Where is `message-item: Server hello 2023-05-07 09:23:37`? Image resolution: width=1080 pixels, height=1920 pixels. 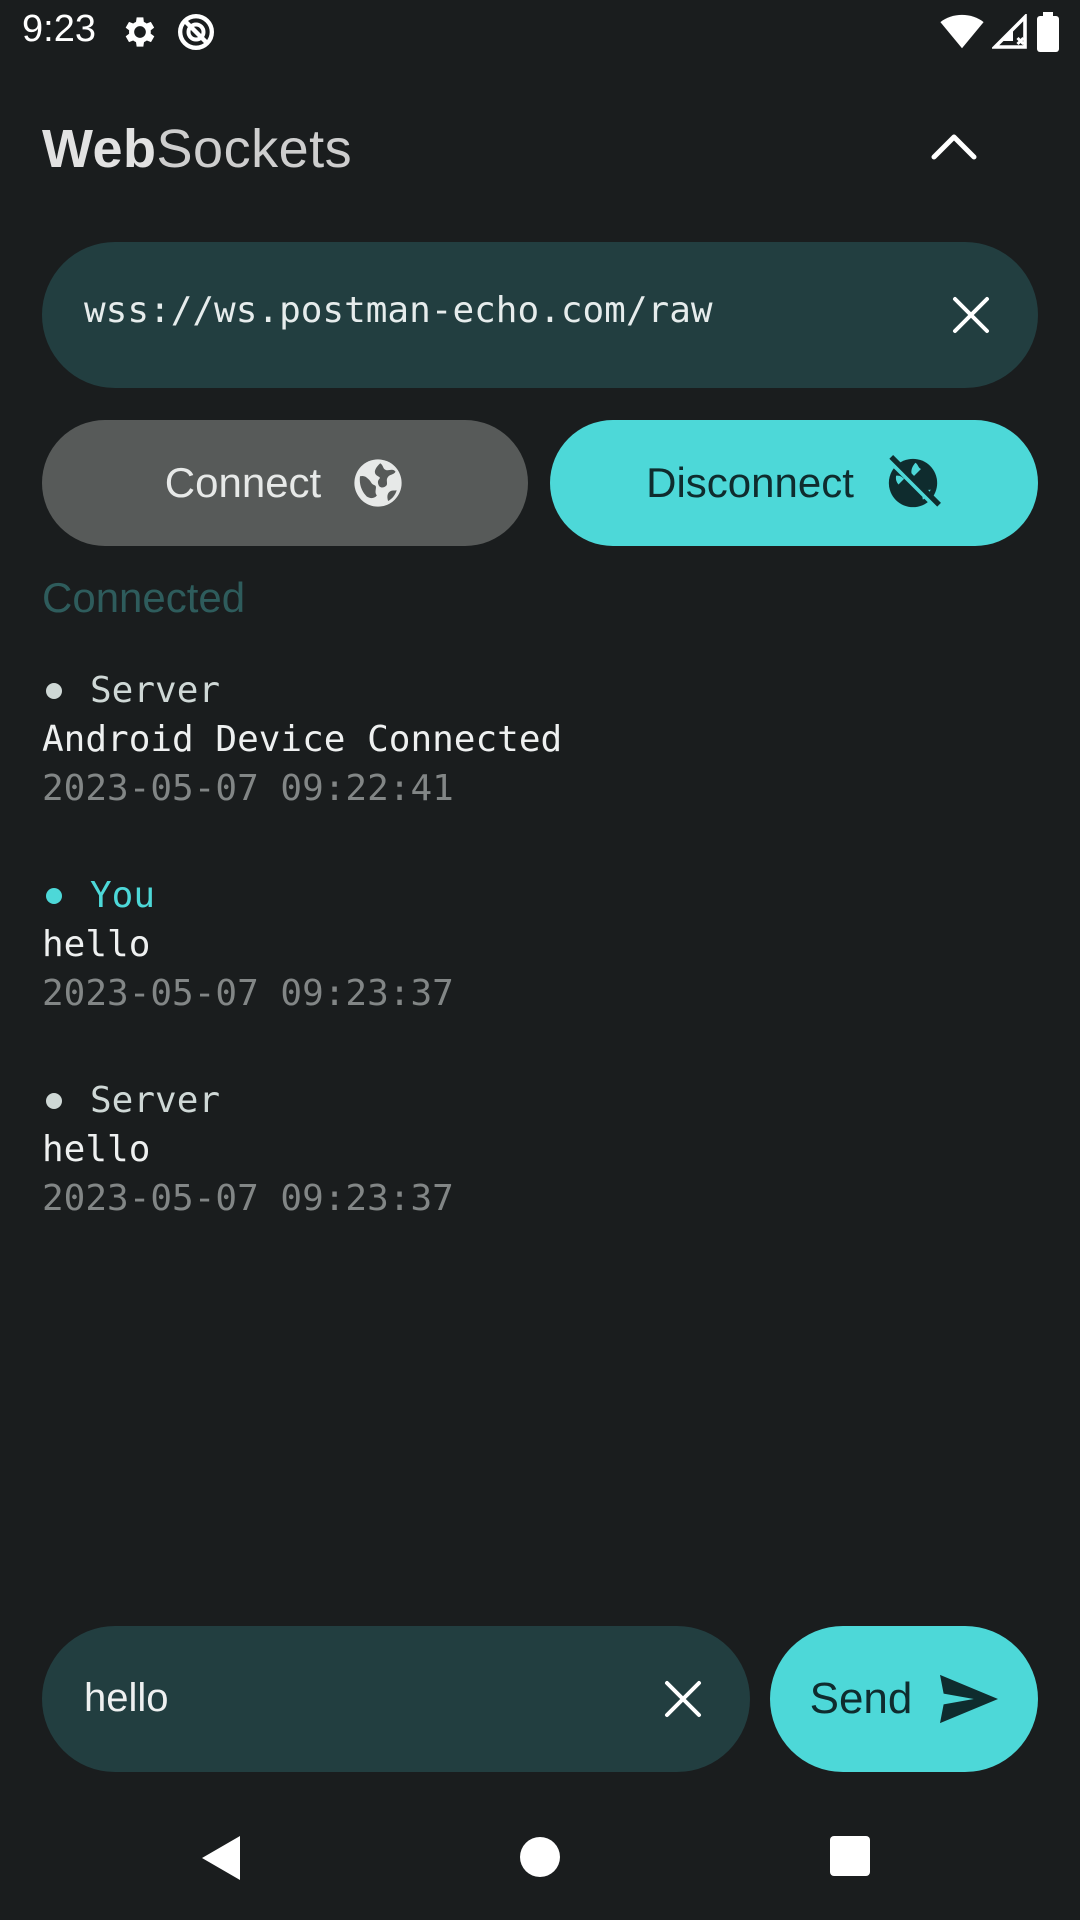 message-item: Server hello 2023-05-07 09:23:37 is located at coordinates (540, 1149).